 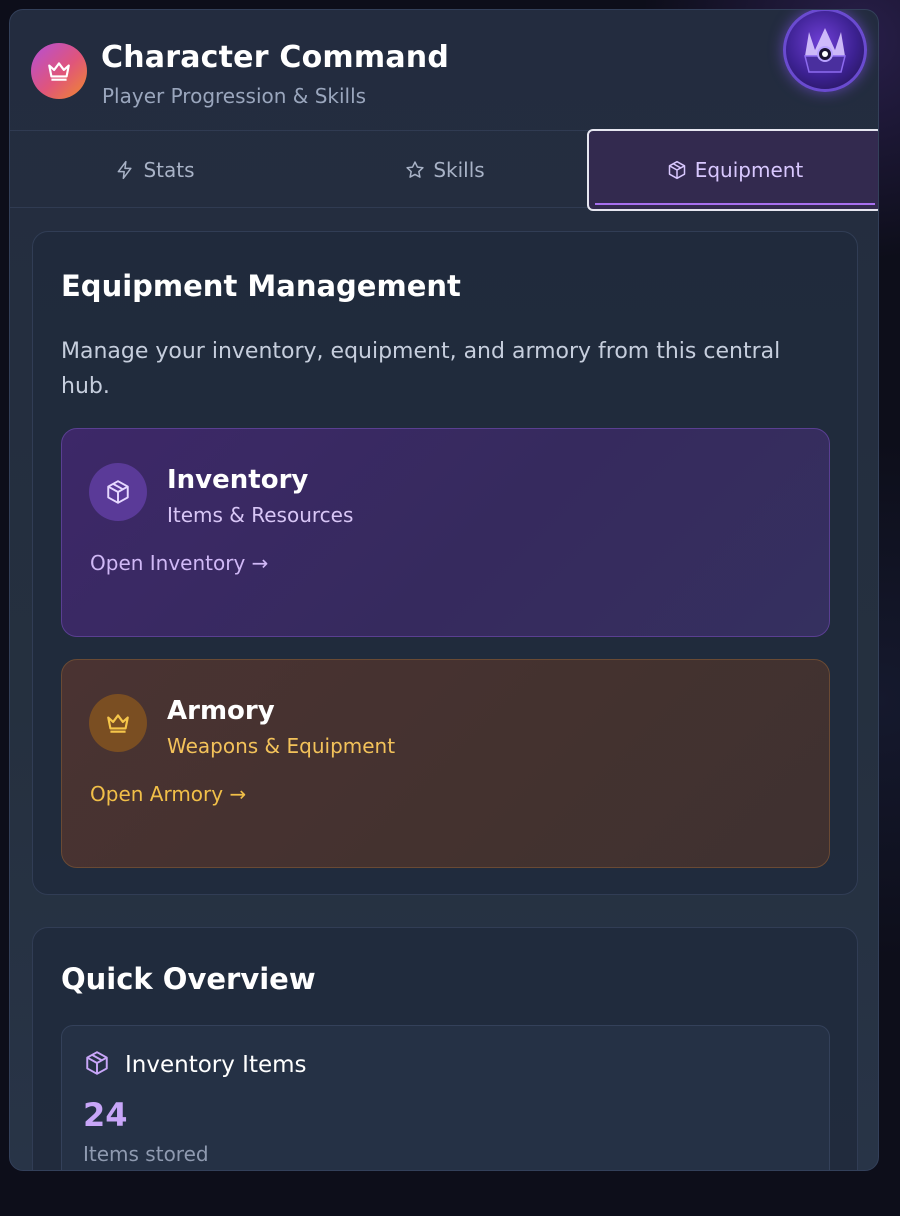 What do you see at coordinates (221, 711) in the screenshot?
I see `armory-title: Armory` at bounding box center [221, 711].